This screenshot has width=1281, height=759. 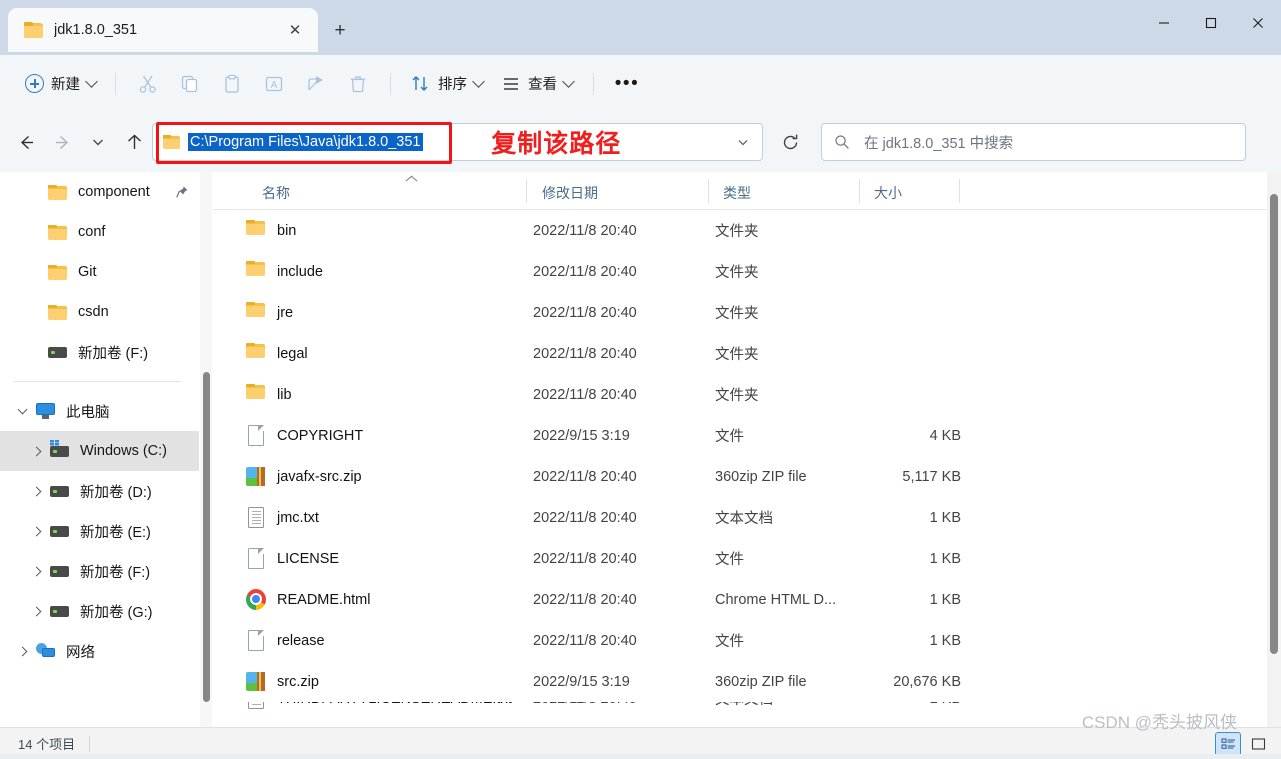 What do you see at coordinates (304, 476) in the screenshot?
I see `file-name-cell: javafx-src.zip` at bounding box center [304, 476].